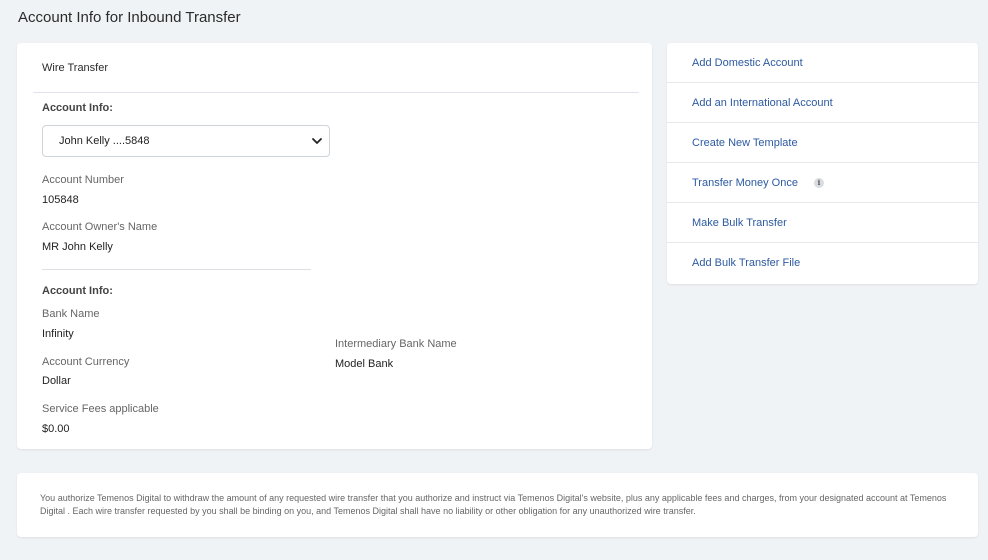 This screenshot has width=988, height=560. I want to click on add-international-account-link: Add an International Account, so click(822, 103).